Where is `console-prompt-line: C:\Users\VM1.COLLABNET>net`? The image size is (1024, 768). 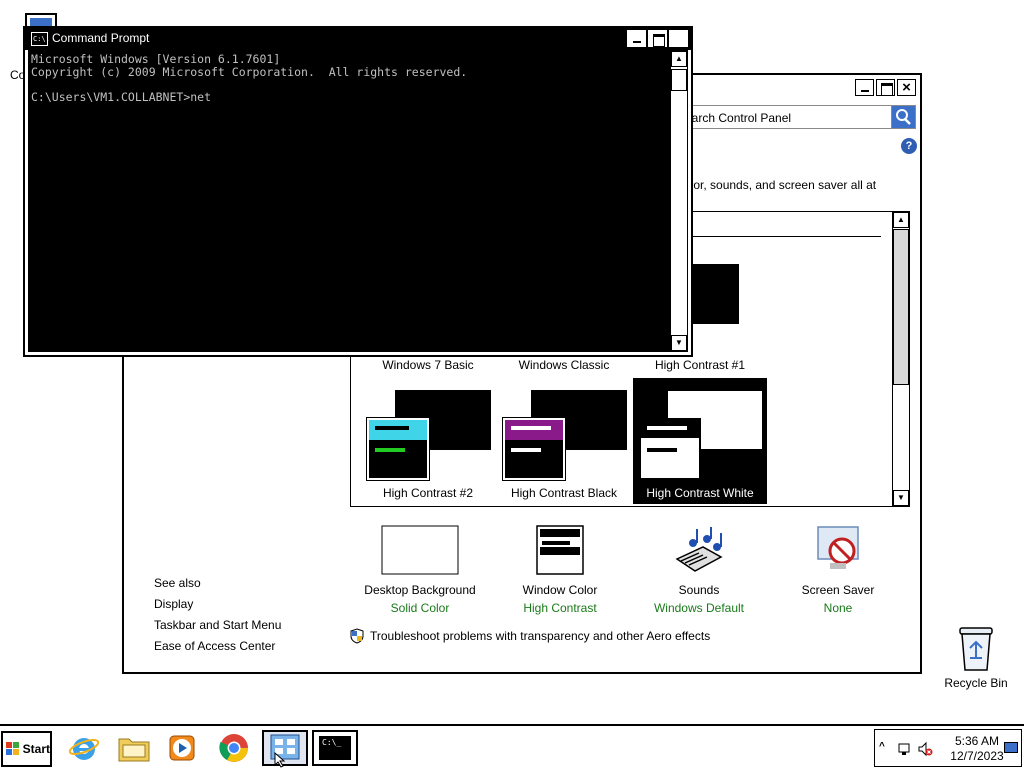 console-prompt-line: C:\Users\VM1.COLLABNET>net is located at coordinates (121, 96).